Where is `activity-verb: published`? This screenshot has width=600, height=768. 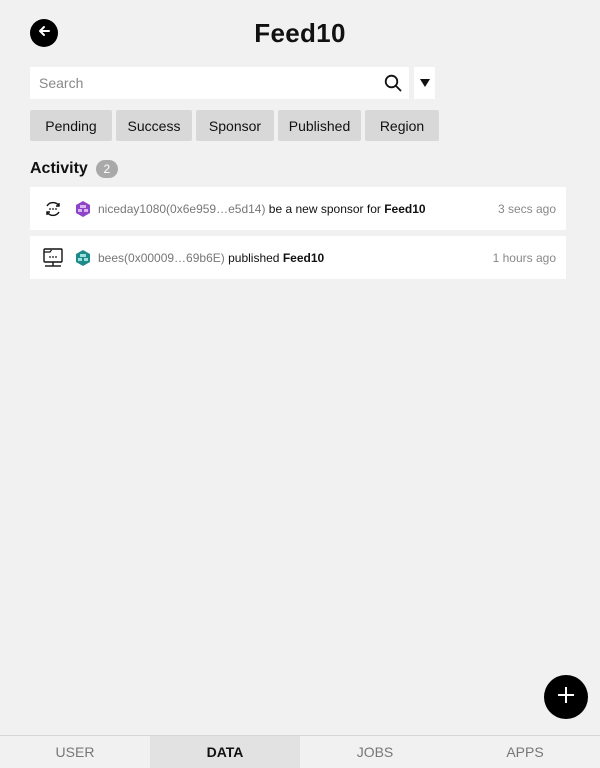
activity-verb: published is located at coordinates (253, 257).